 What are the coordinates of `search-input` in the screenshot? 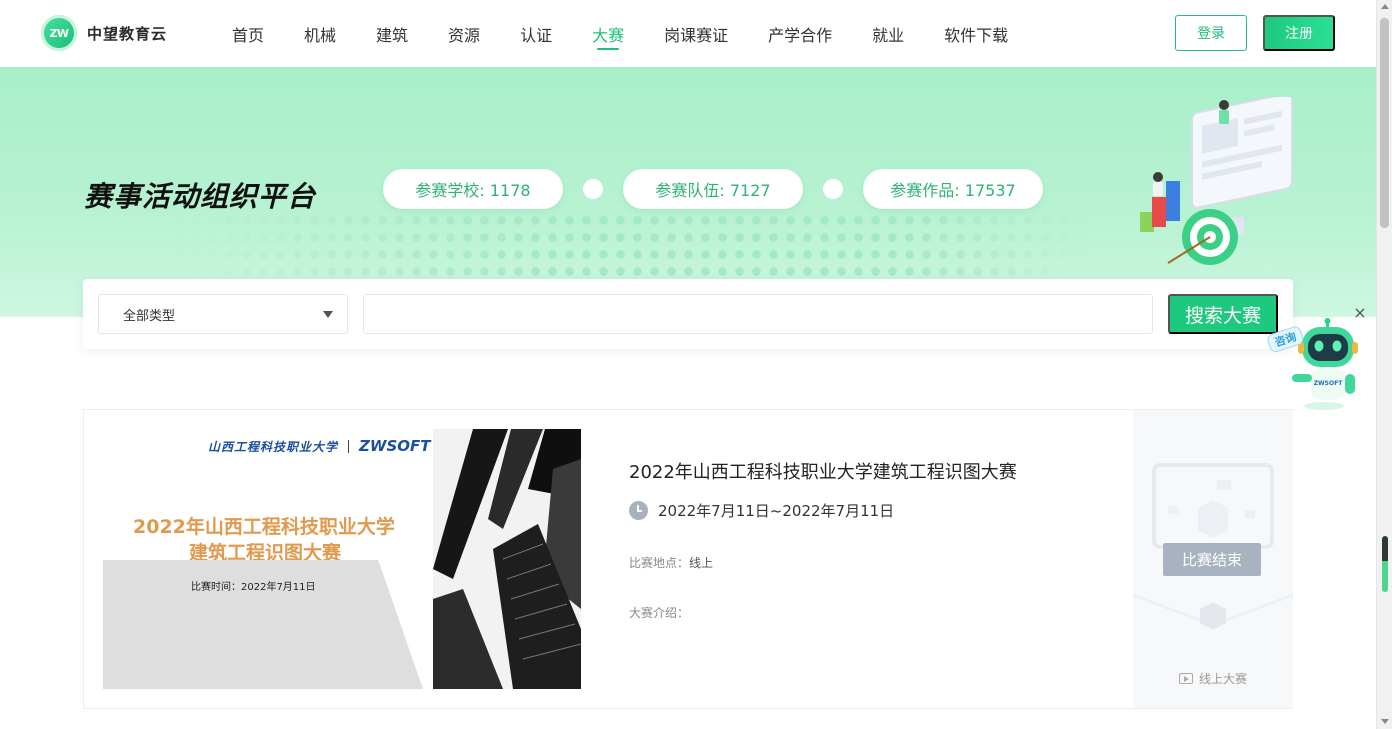 It's located at (758, 314).